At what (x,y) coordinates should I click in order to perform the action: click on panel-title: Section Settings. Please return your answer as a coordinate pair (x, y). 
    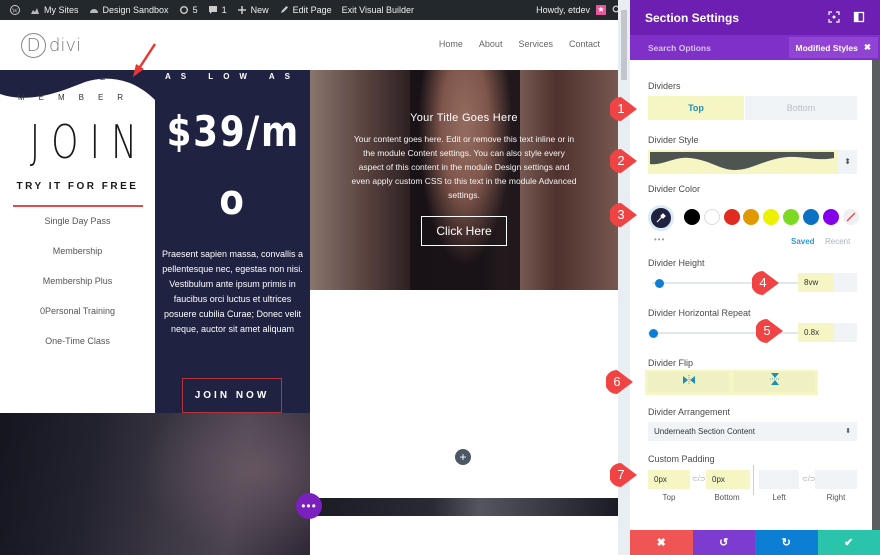
    Looking at the image, I should click on (692, 17).